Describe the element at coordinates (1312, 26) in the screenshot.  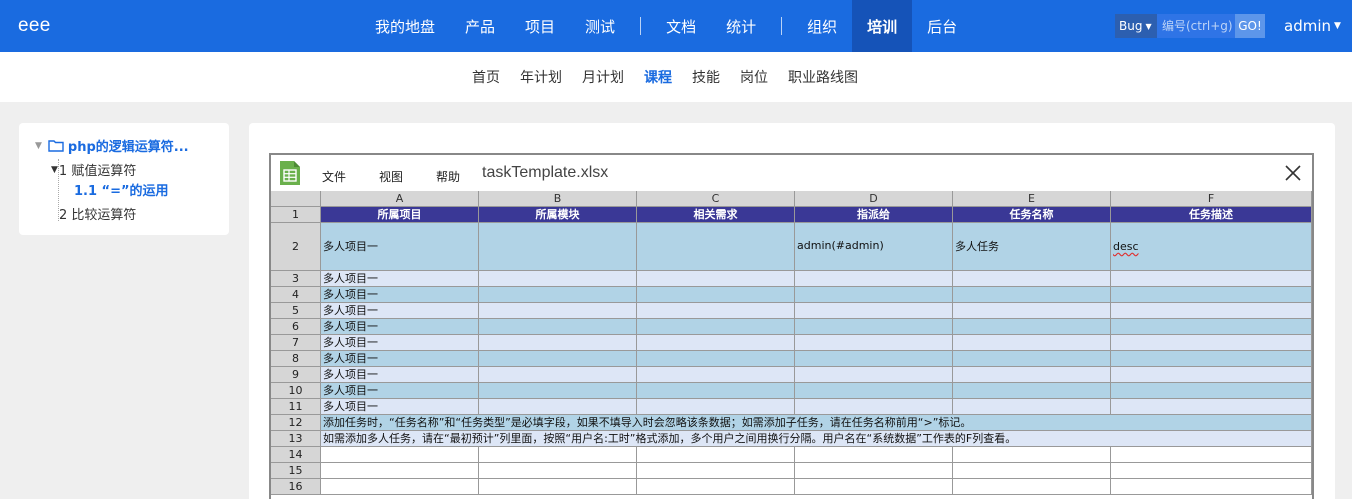
I see `user-menu: admin ▼` at that location.